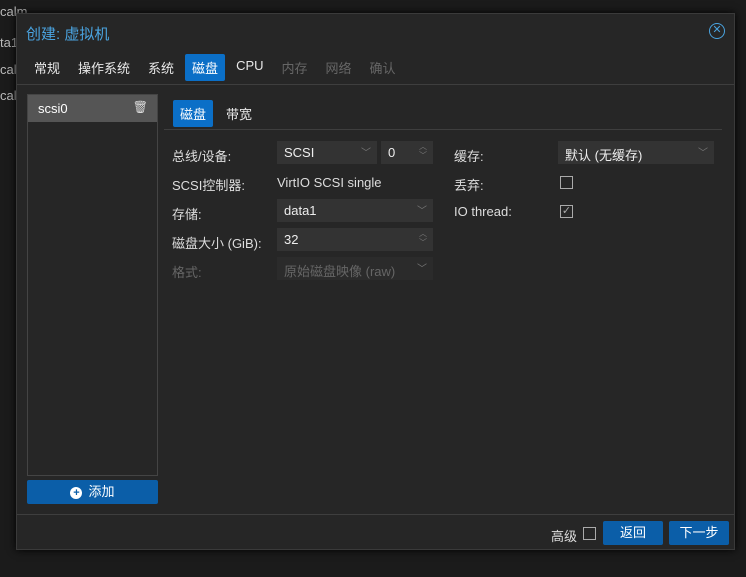 The width and height of the screenshot is (746, 577). I want to click on wizard-tabs: 常规 操作系统 系统 磁盘 CPU 内存 网络 确认, so click(215, 67).